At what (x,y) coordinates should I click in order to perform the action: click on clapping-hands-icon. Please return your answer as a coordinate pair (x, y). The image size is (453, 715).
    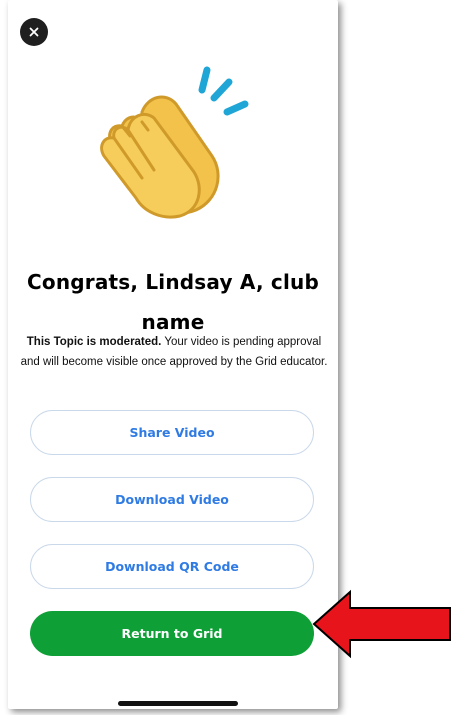
    Looking at the image, I should click on (174, 142).